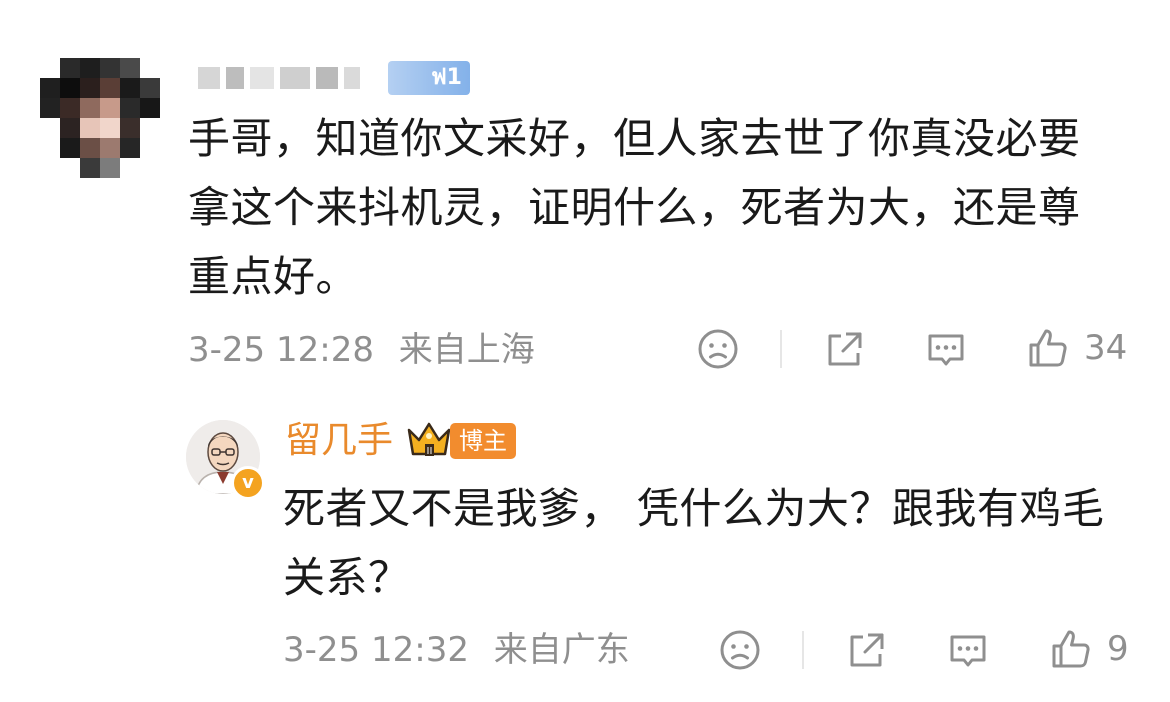 The height and width of the screenshot is (702, 1170). I want to click on comment-text-line-2: 拿这个来抖机灵，证明什么，死者为大，还是尊, so click(634, 207).